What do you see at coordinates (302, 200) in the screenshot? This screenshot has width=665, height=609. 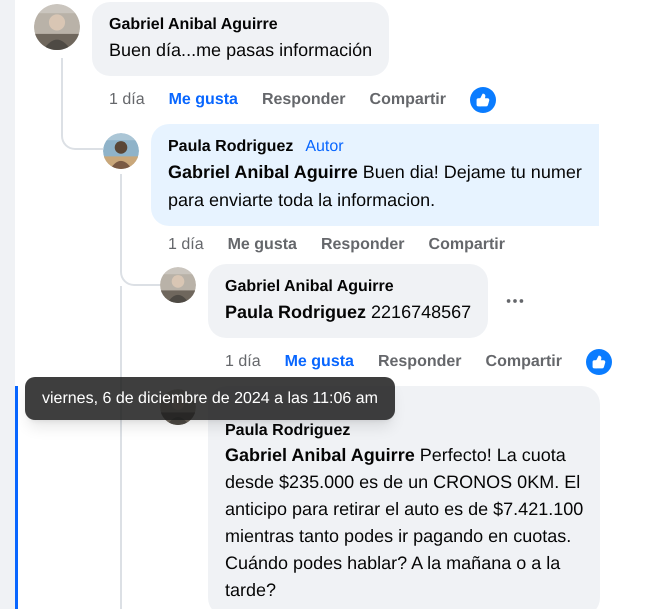 I see `comment-text: para enviarte toda la informacion.` at bounding box center [302, 200].